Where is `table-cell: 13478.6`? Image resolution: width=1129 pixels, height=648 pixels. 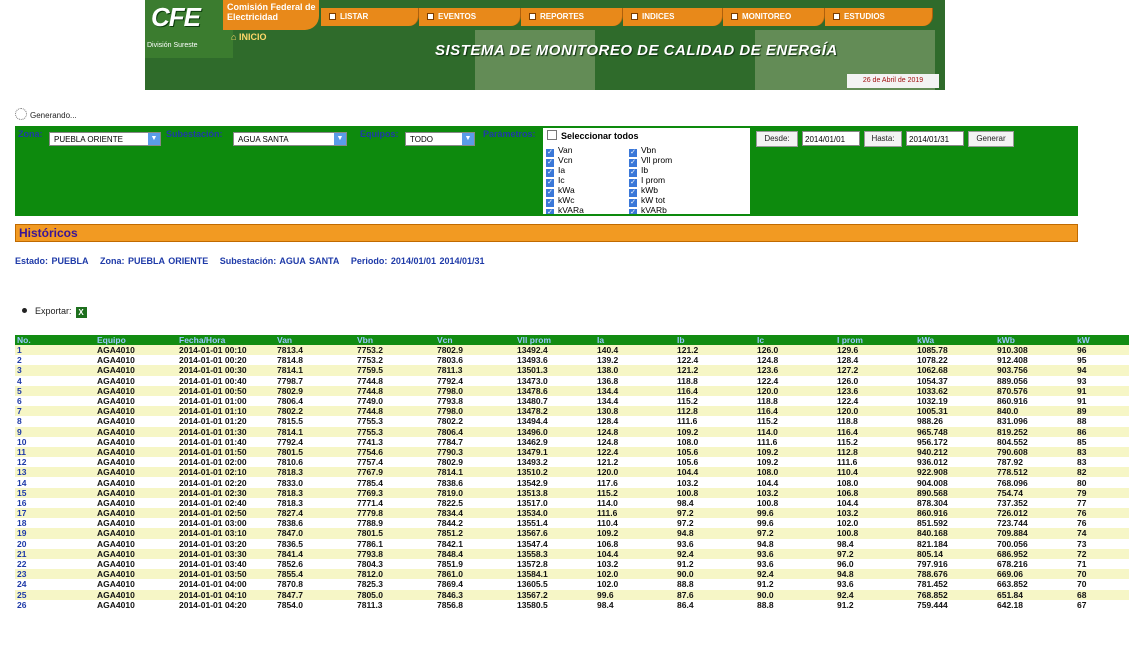 table-cell: 13478.6 is located at coordinates (555, 390).